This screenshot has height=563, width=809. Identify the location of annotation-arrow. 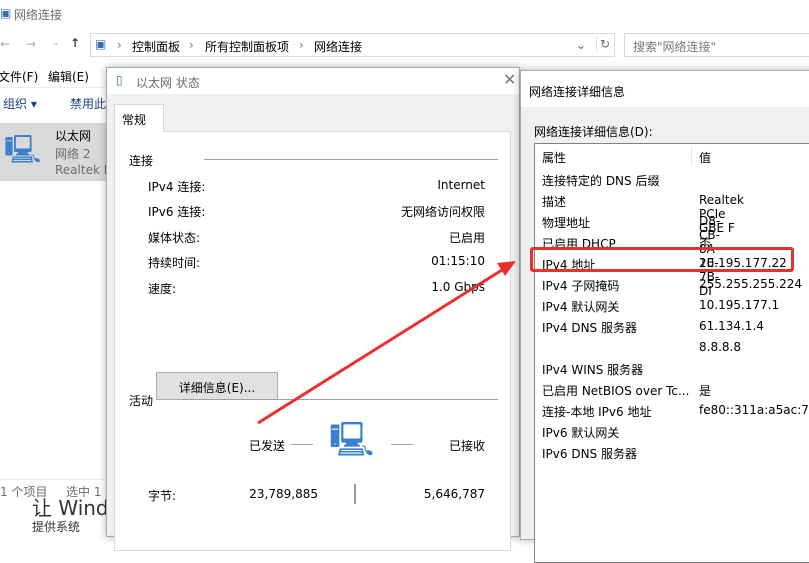
(386, 343).